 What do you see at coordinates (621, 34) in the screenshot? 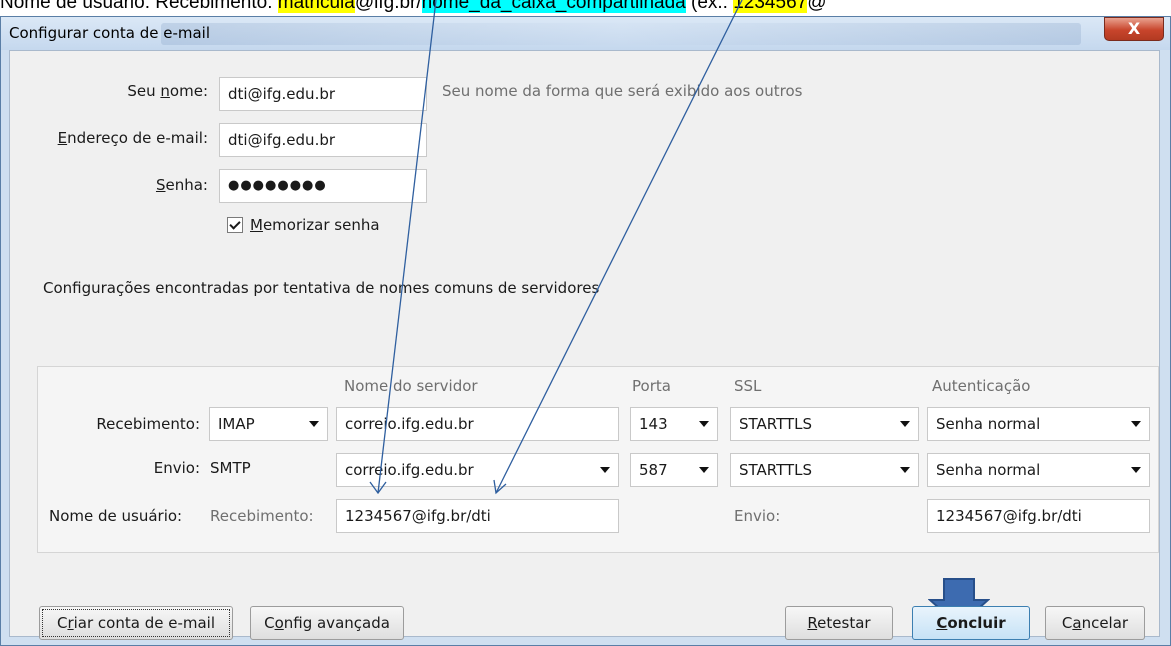
I see `title-bar-background` at bounding box center [621, 34].